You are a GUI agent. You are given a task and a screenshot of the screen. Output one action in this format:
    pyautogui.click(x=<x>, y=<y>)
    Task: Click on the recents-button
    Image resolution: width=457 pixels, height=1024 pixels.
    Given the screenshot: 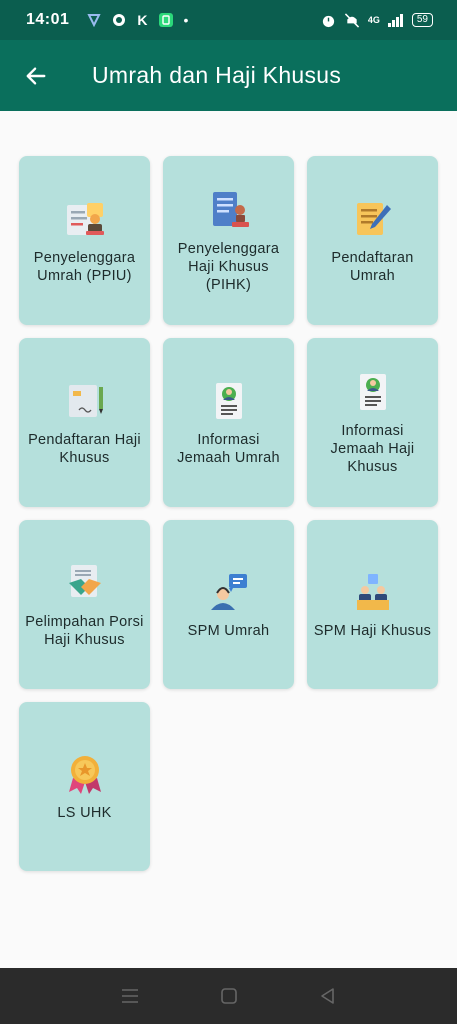 What is the action you would take?
    pyautogui.click(x=130, y=996)
    